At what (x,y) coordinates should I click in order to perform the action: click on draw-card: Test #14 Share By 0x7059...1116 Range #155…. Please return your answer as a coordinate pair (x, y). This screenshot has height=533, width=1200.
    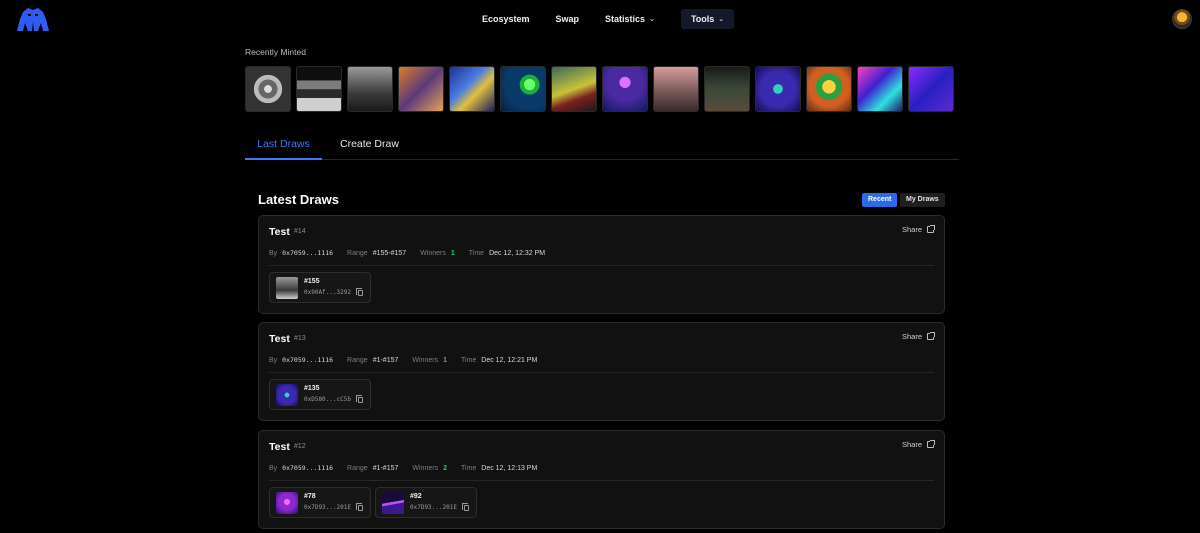
    Looking at the image, I should click on (601, 264).